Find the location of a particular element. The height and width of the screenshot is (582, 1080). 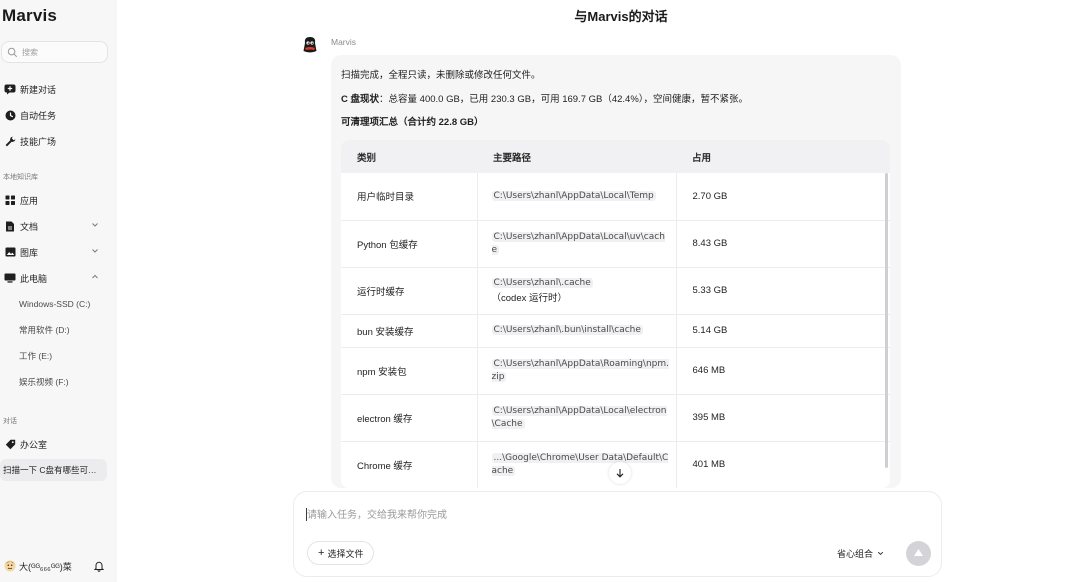

drive-f: 娱乐视频 (F:) is located at coordinates (44, 382).